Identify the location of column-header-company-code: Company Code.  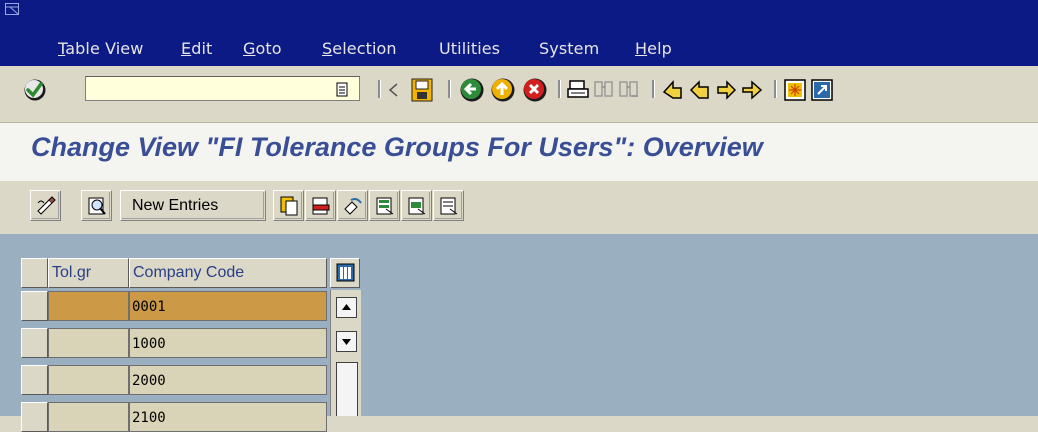
(228, 273).